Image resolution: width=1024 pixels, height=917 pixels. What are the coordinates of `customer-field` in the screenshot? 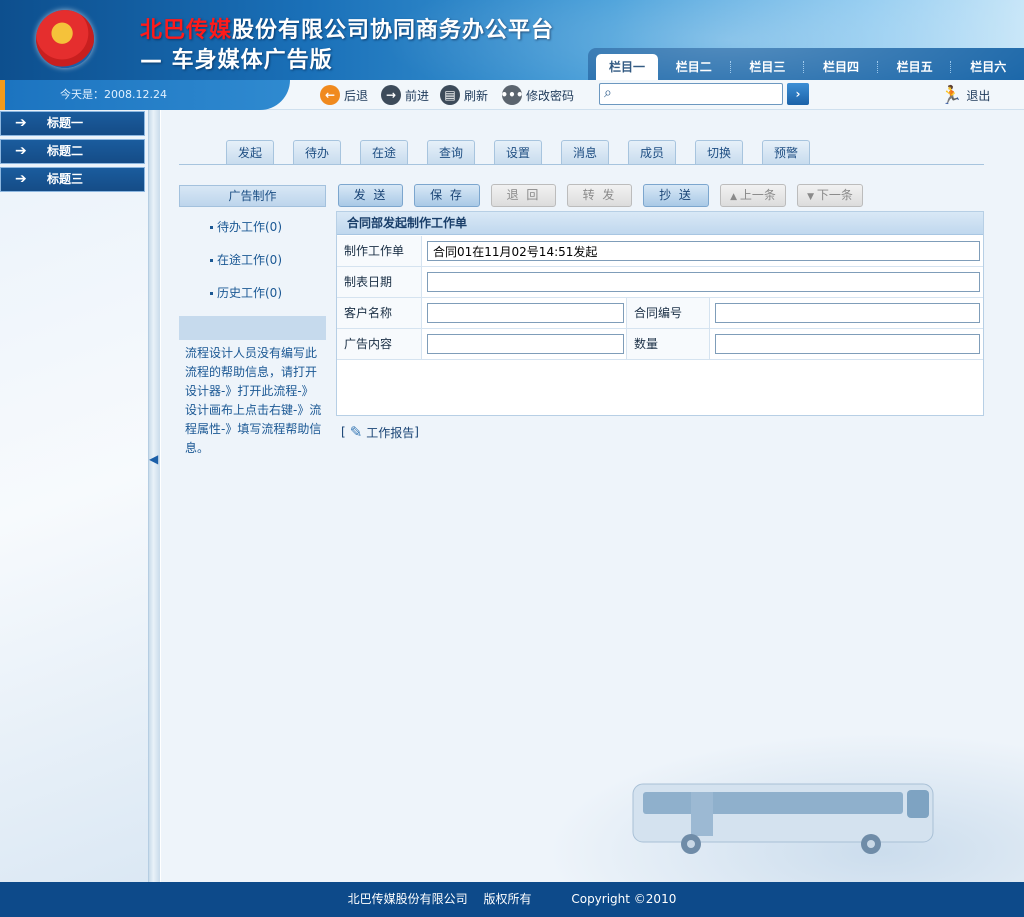 It's located at (525, 313).